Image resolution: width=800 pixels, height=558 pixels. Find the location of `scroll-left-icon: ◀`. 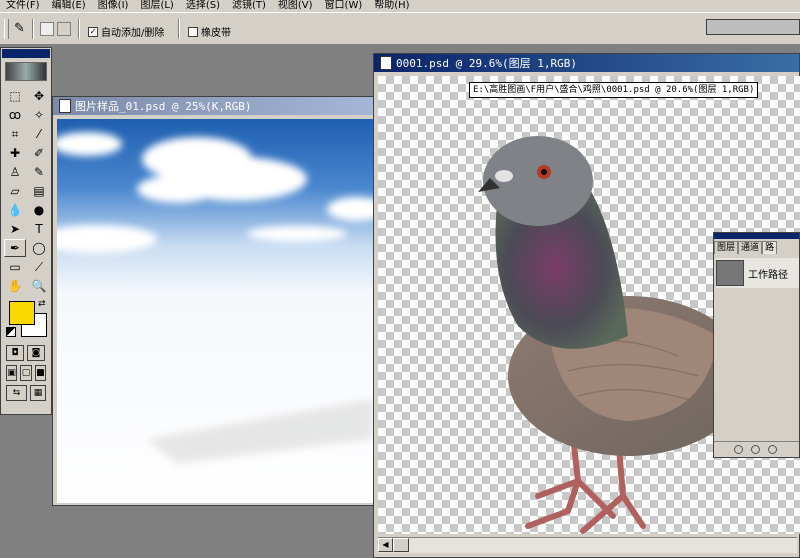

scroll-left-icon: ◀ is located at coordinates (385, 545).